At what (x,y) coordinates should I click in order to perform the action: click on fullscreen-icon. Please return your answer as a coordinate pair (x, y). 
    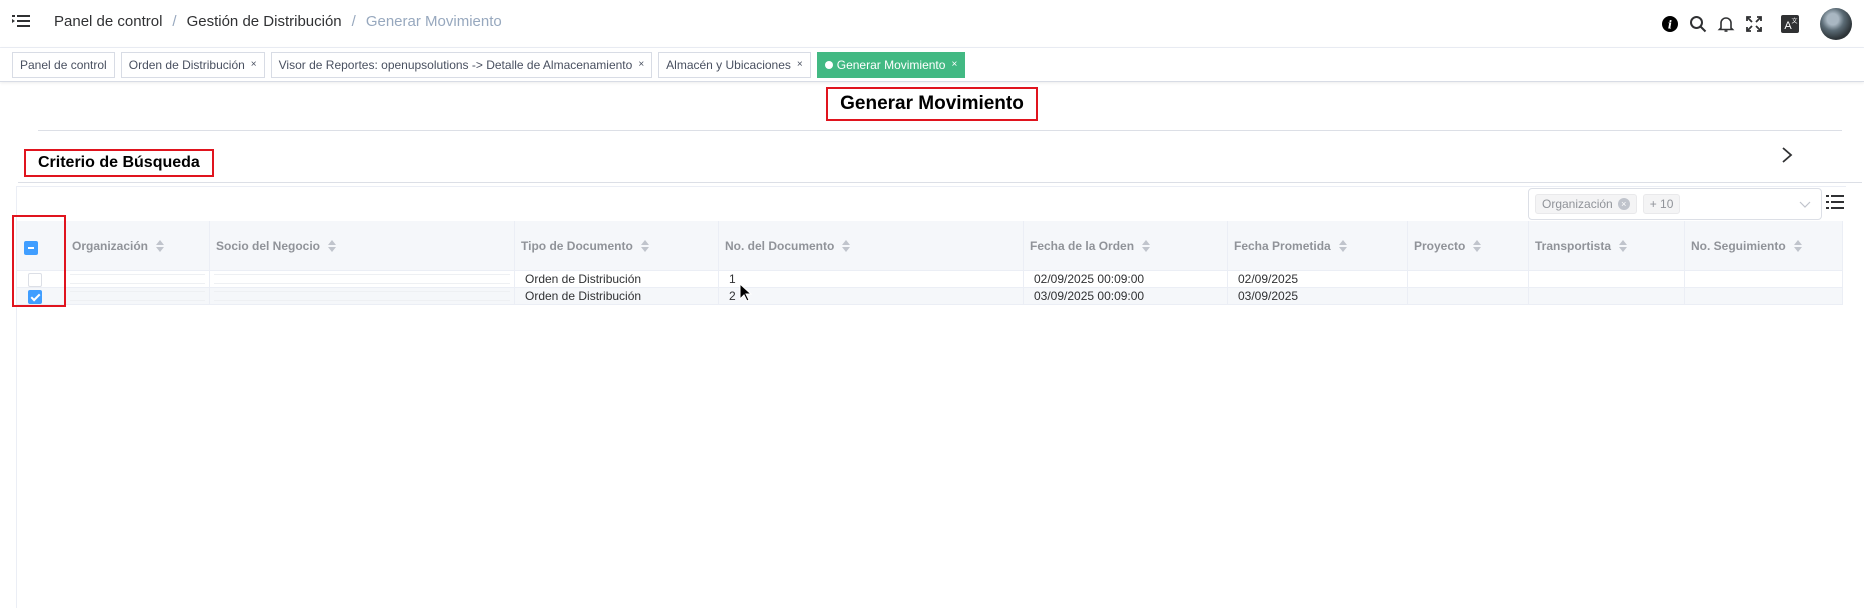
    Looking at the image, I should click on (1754, 24).